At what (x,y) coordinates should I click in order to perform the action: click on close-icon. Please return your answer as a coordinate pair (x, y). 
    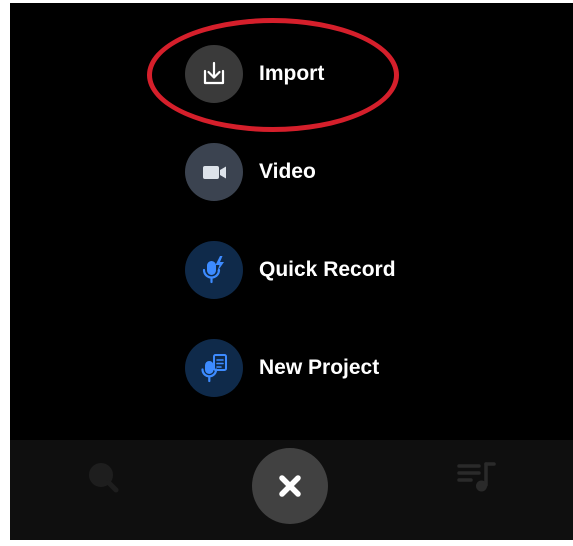
    Looking at the image, I should click on (290, 486).